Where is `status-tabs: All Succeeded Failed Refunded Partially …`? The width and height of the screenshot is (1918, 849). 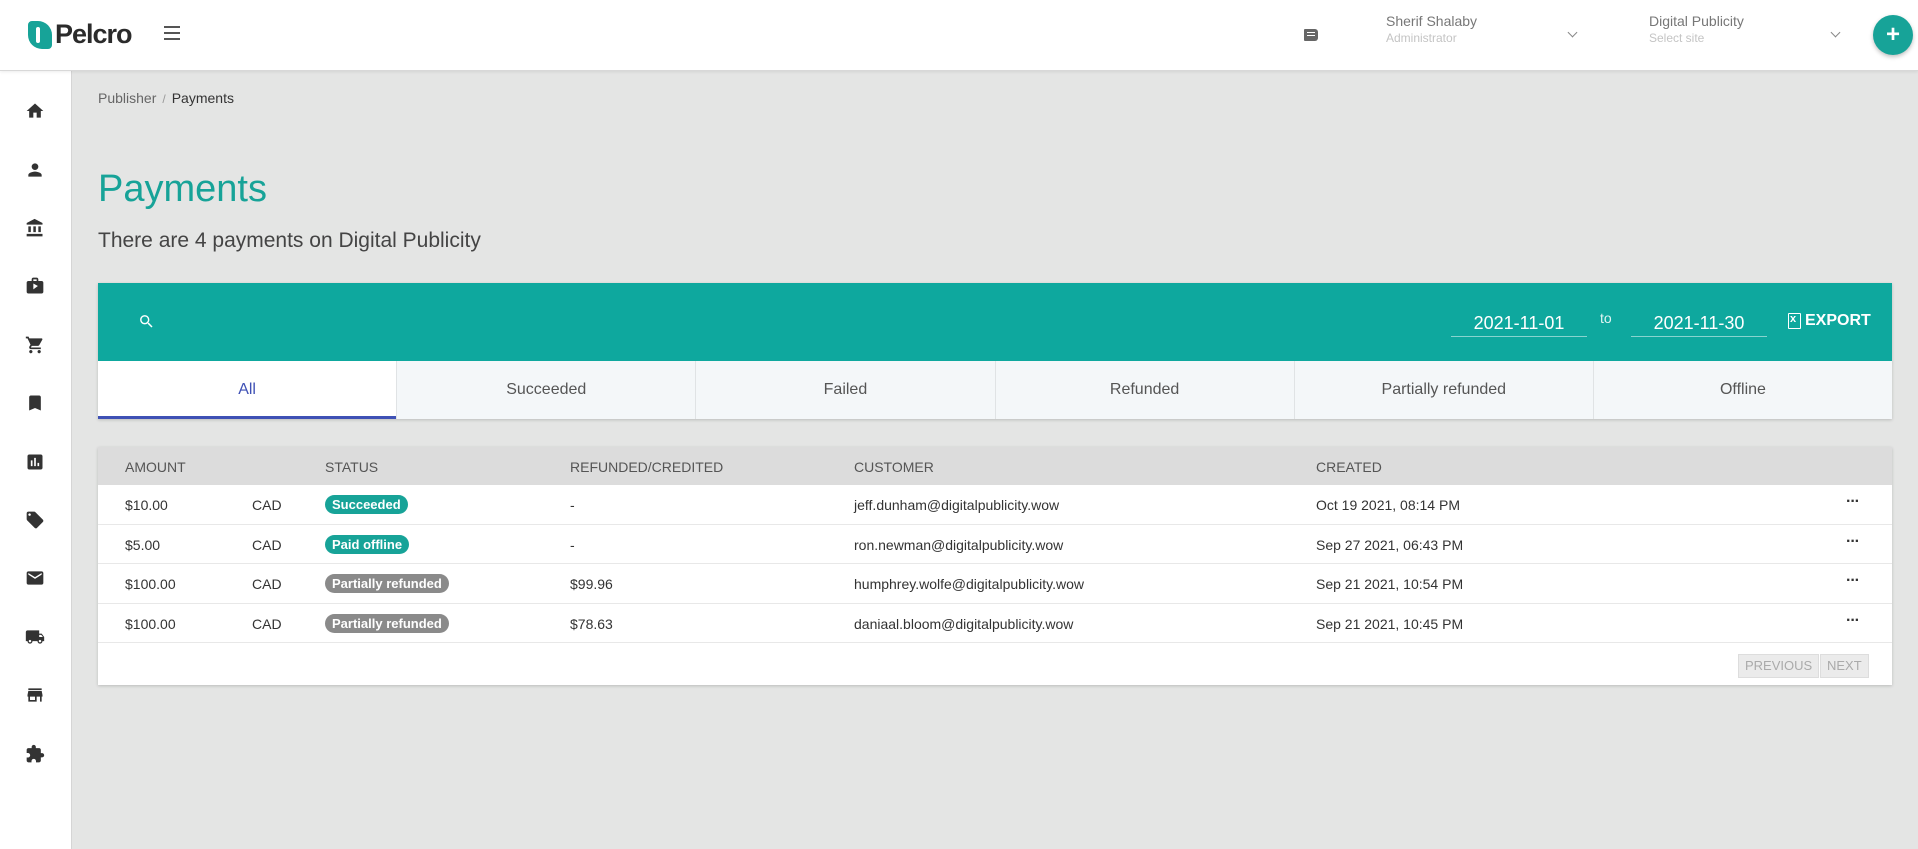 status-tabs: All Succeeded Failed Refunded Partially … is located at coordinates (995, 390).